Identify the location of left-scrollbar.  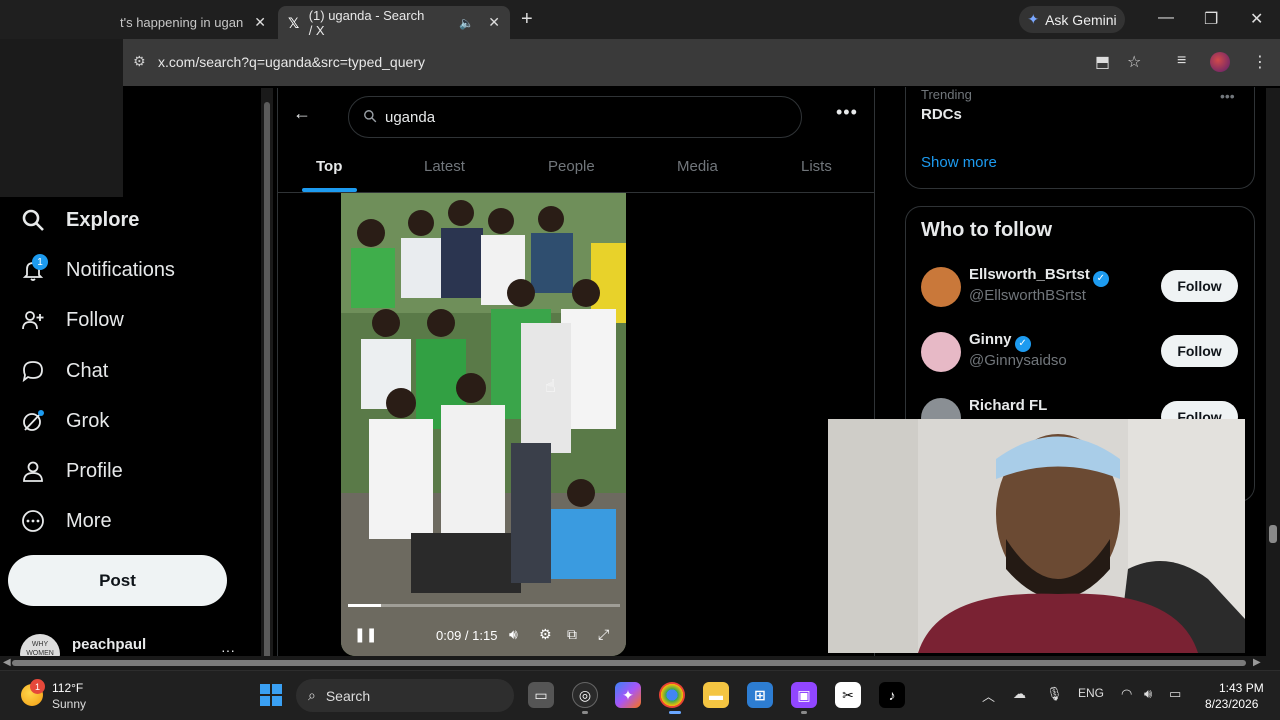
(267, 387).